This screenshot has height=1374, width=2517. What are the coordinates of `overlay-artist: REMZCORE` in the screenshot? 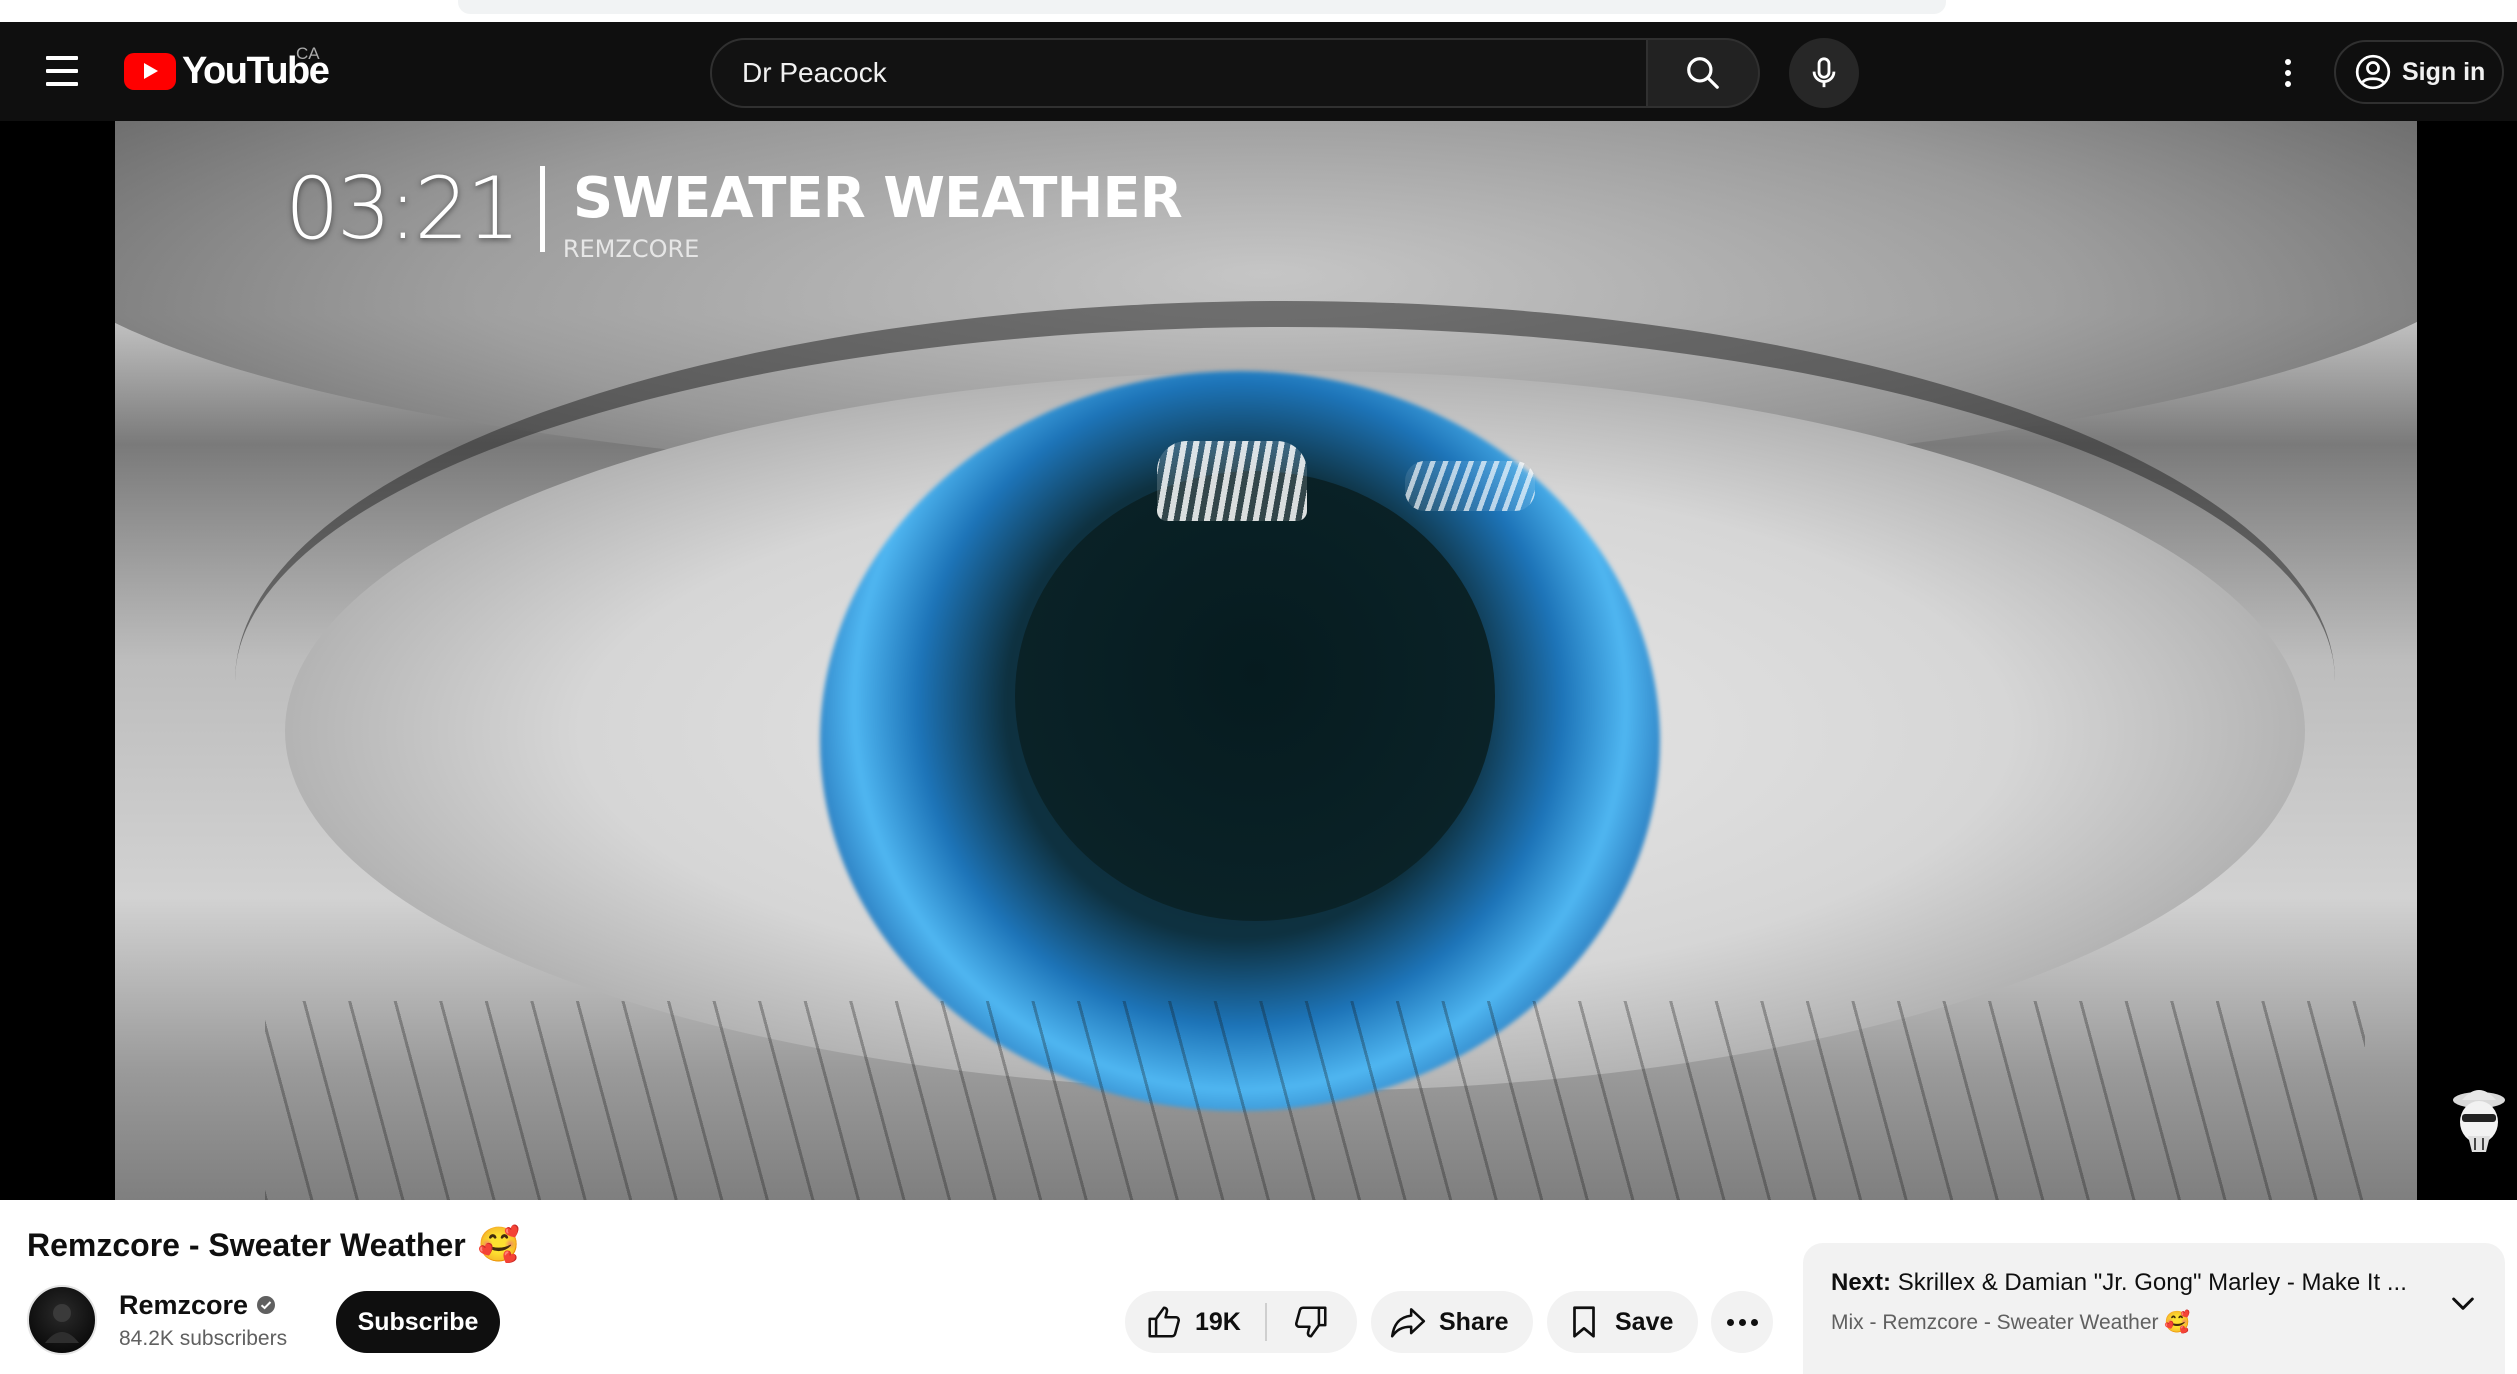 It's located at (631, 249).